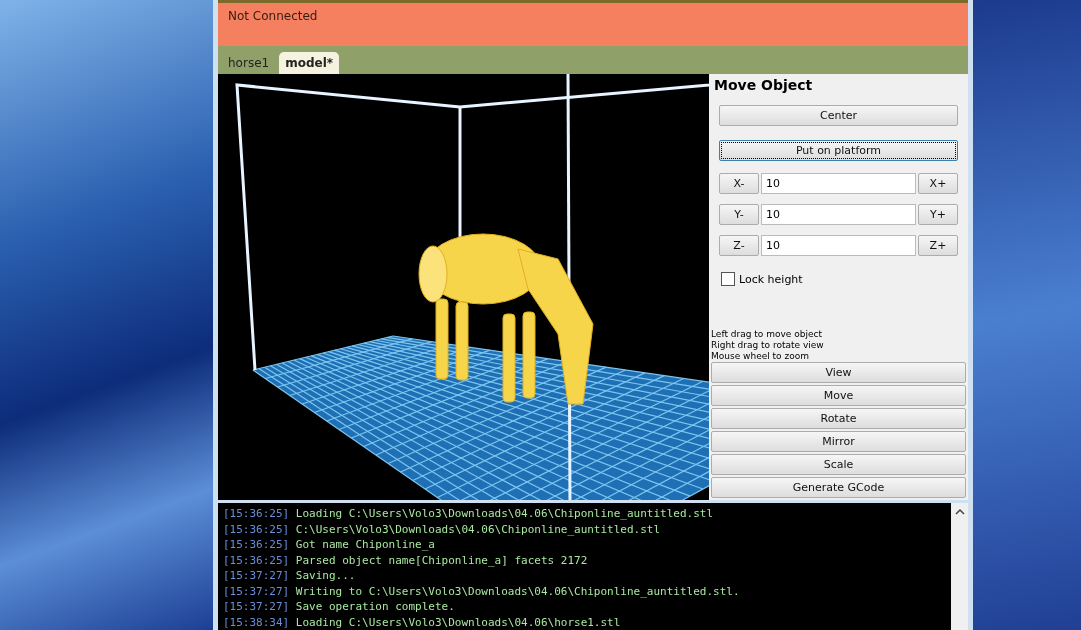 Image resolution: width=1081 pixels, height=630 pixels. Describe the element at coordinates (458, 622) in the screenshot. I see `log-message: Loading C:\Users\Volo3\Downloads\04.06\horse1.stl` at that location.